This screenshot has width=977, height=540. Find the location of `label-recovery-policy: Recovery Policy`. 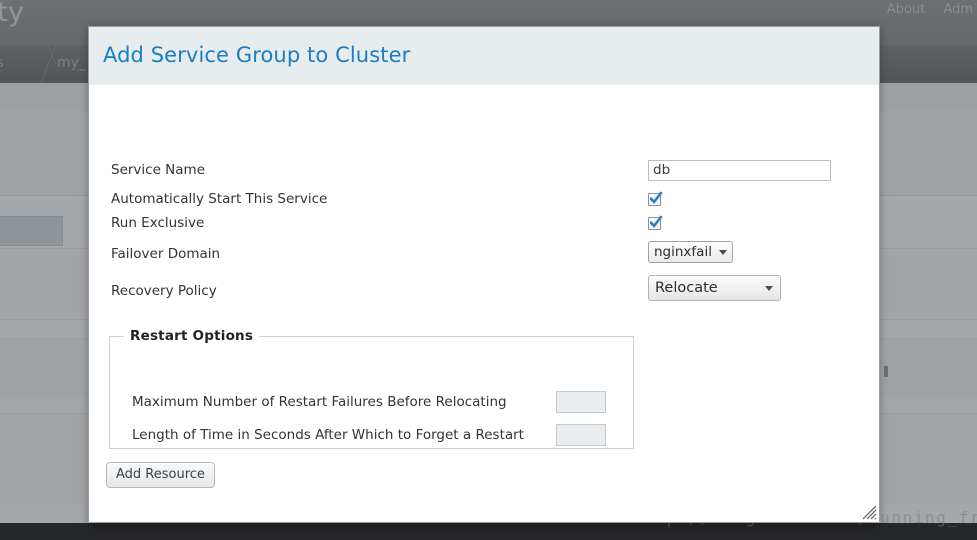

label-recovery-policy: Recovery Policy is located at coordinates (164, 291).